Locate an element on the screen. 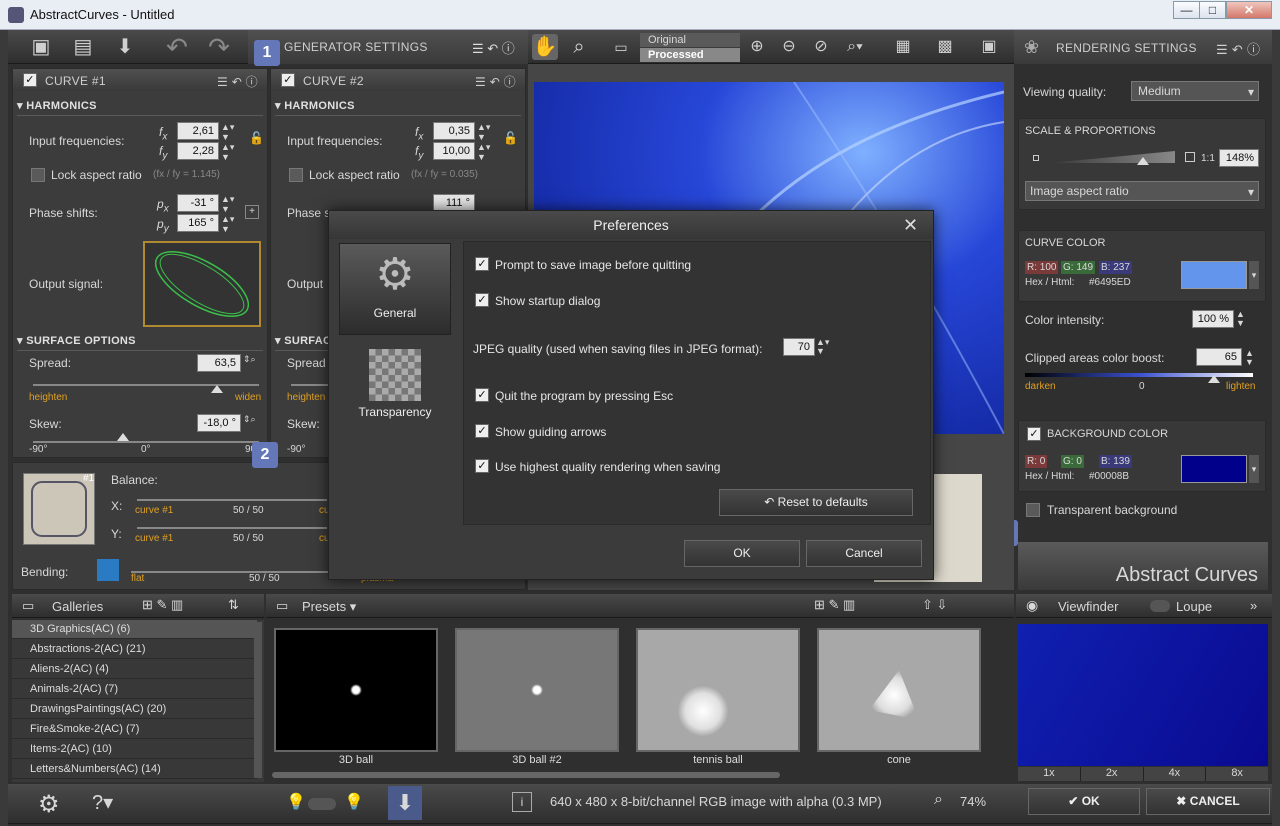  processed-toggle: Processed is located at coordinates (690, 55).